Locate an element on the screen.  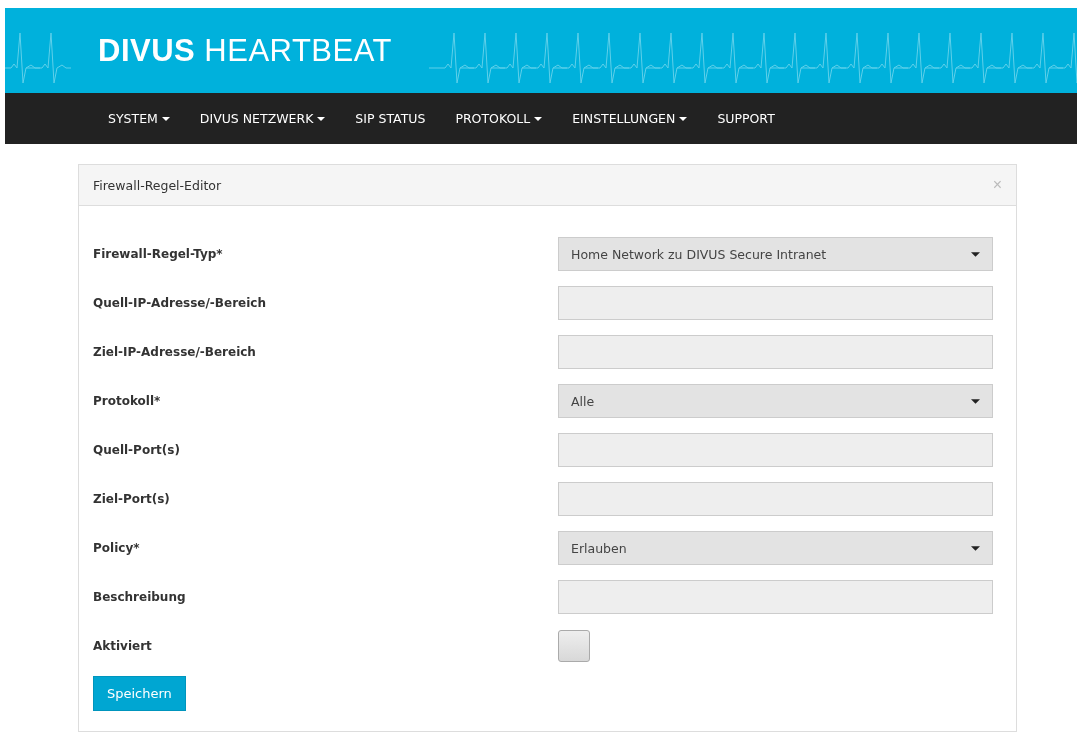
field-label: Ziel-Port(s) is located at coordinates (131, 499).